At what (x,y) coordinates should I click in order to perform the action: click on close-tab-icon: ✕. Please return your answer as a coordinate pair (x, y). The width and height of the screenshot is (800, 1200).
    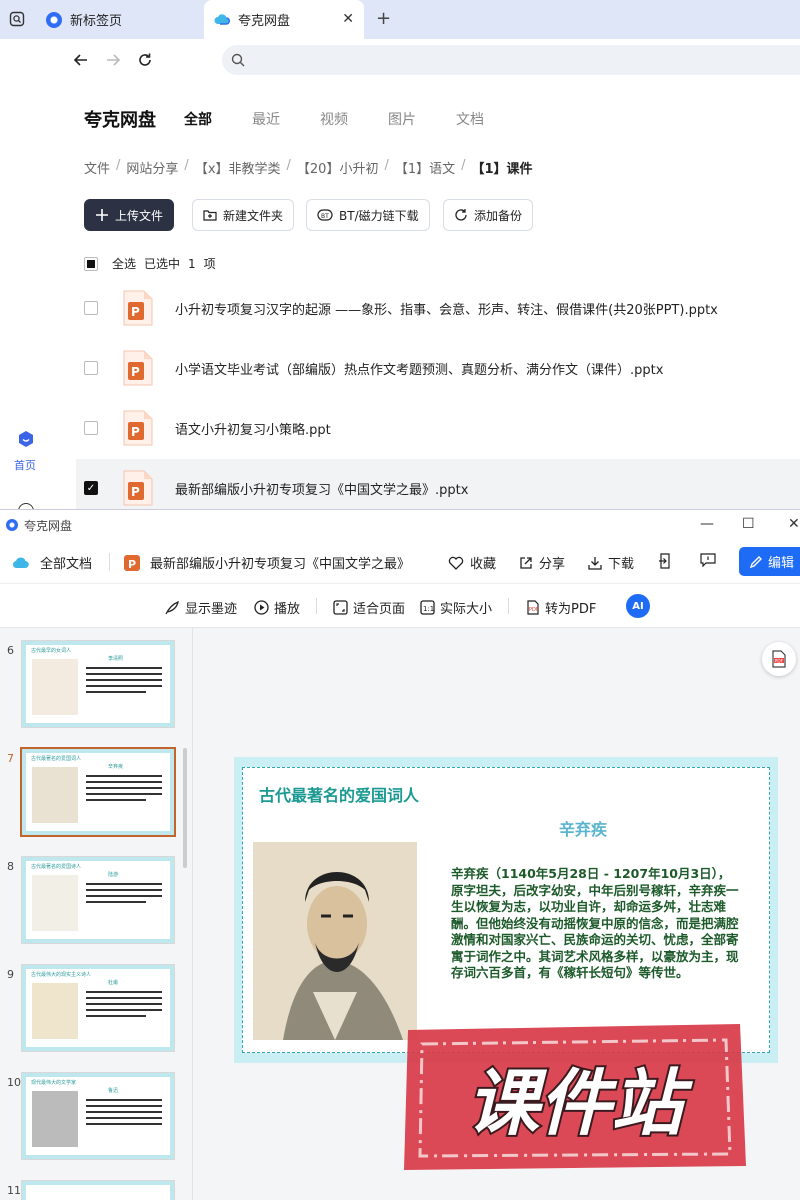
    Looking at the image, I should click on (348, 19).